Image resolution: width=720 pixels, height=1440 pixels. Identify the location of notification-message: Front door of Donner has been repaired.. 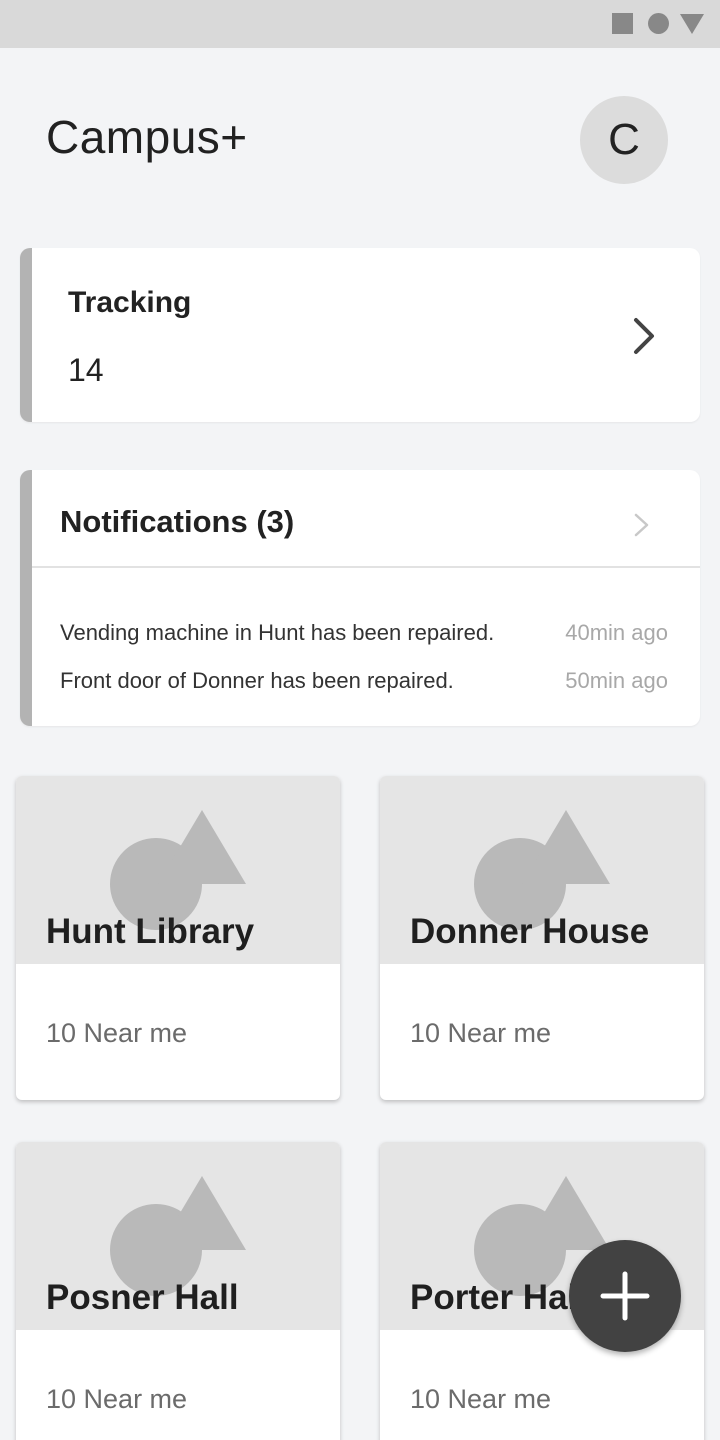
(257, 680).